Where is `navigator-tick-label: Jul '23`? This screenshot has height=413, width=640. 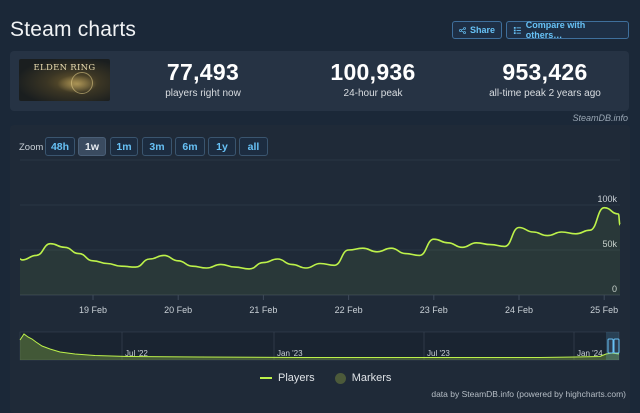 navigator-tick-label: Jul '23 is located at coordinates (438, 353).